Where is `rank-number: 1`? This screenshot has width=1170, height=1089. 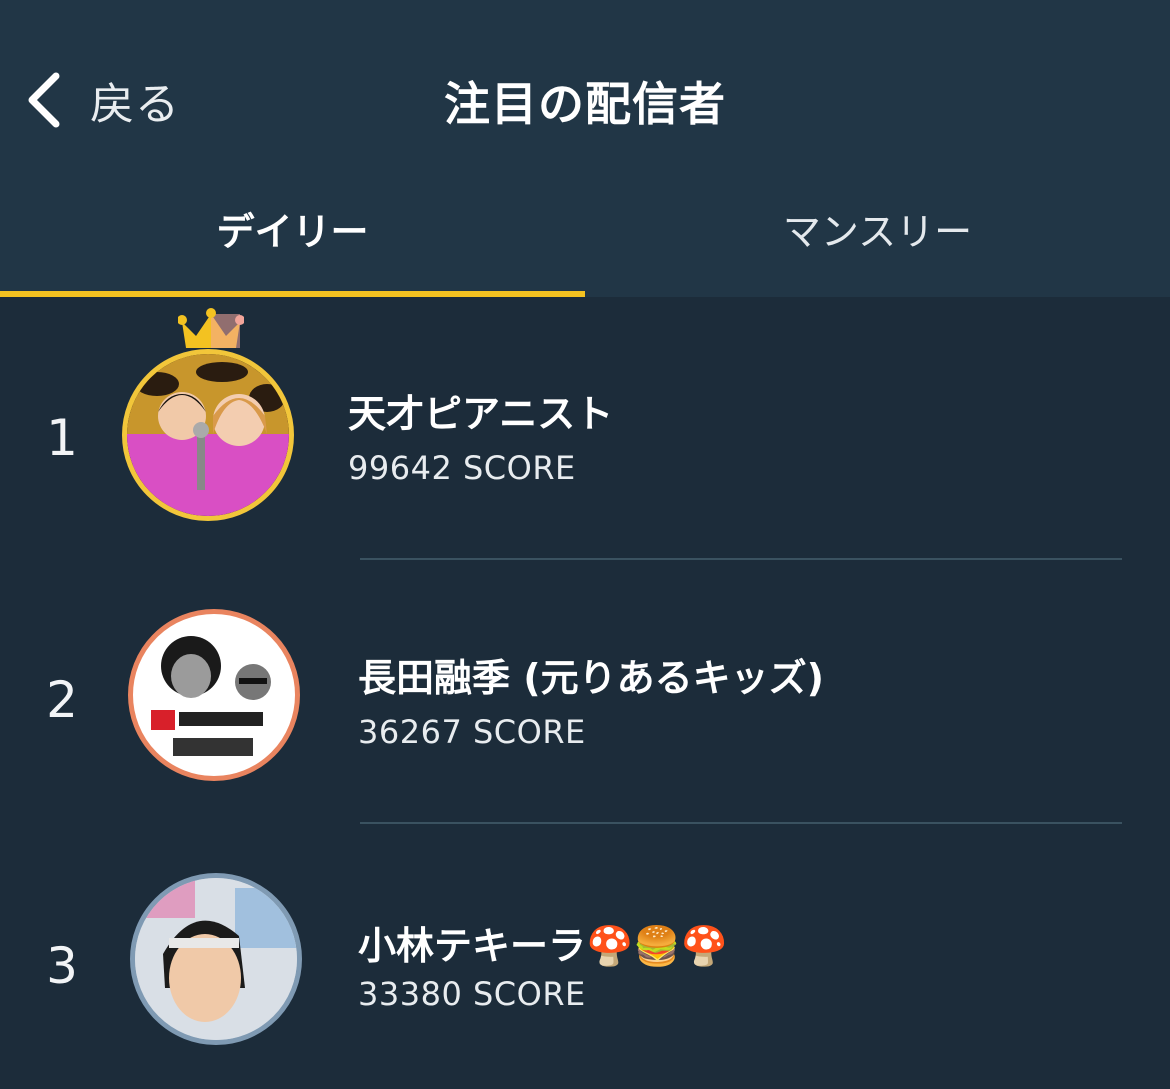
rank-number: 1 is located at coordinates (62, 438).